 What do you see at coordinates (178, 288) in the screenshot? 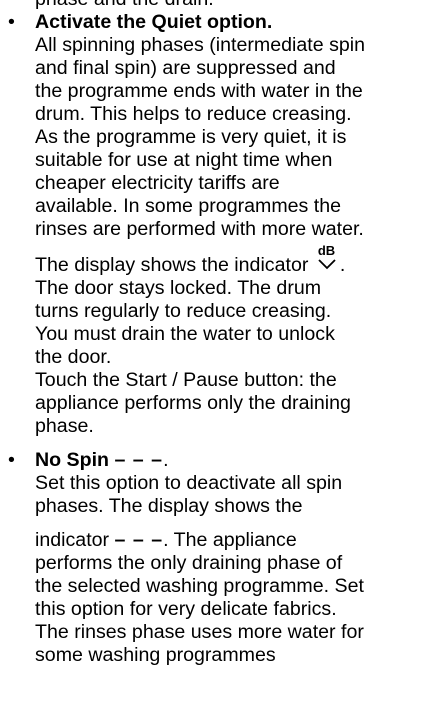
I see `quiet-line: The door stays locked. The drum` at bounding box center [178, 288].